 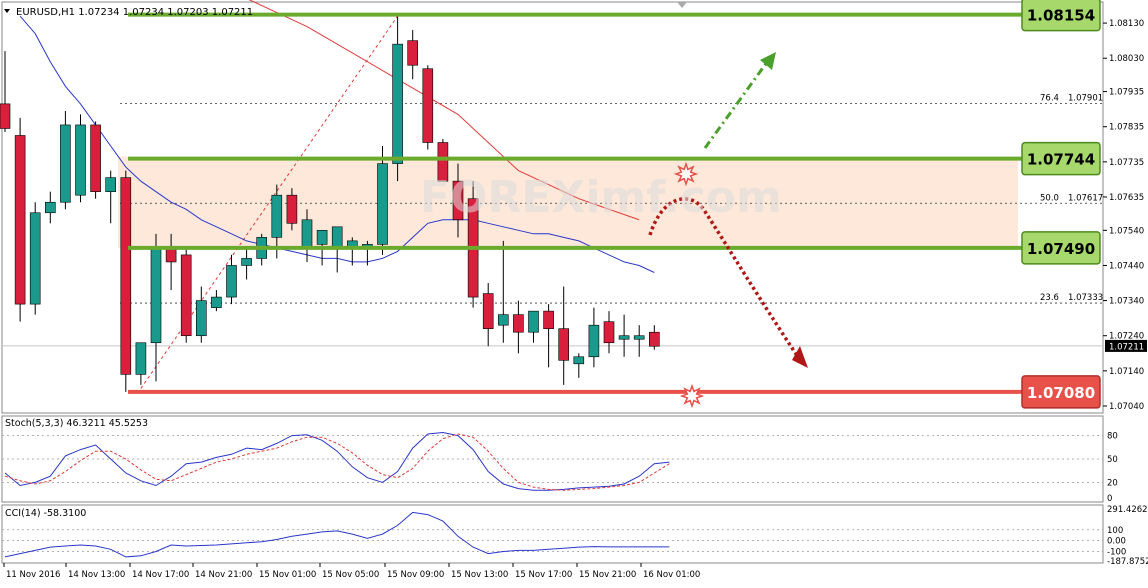 What do you see at coordinates (1061, 249) in the screenshot?
I see `price-level-label: 1.07490` at bounding box center [1061, 249].